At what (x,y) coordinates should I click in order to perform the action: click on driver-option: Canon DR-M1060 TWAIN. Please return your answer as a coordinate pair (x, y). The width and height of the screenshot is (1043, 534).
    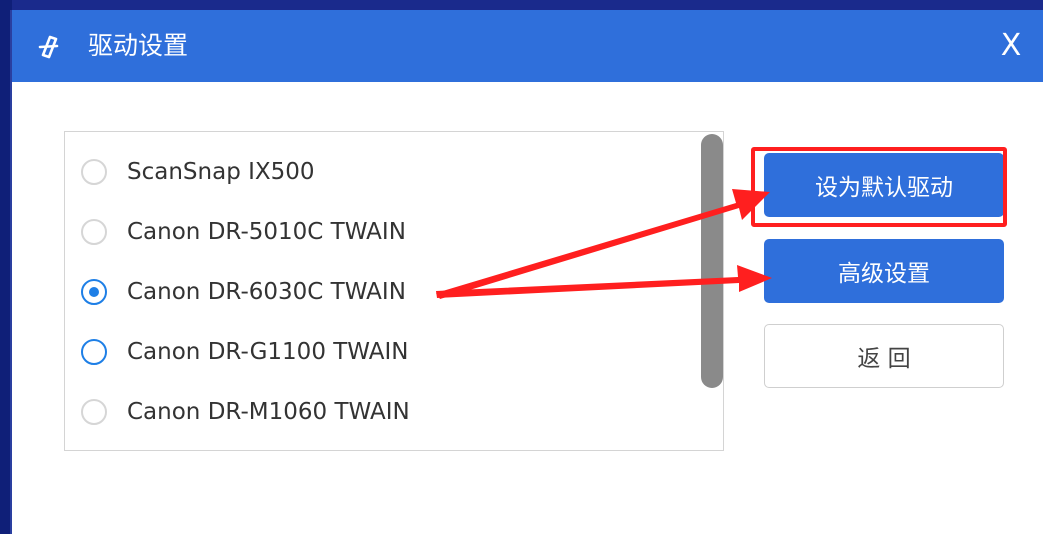
    Looking at the image, I should click on (245, 412).